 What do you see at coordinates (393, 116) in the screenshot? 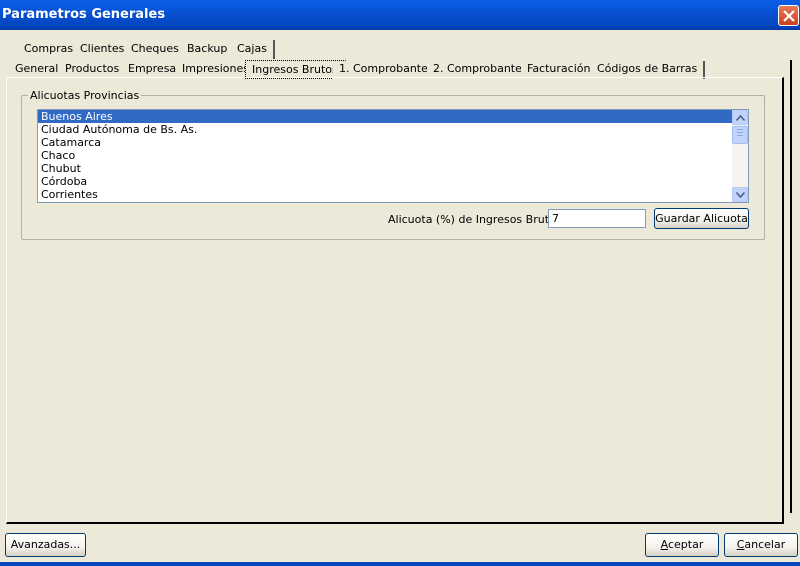
I see `list-item: Buenos Aires` at bounding box center [393, 116].